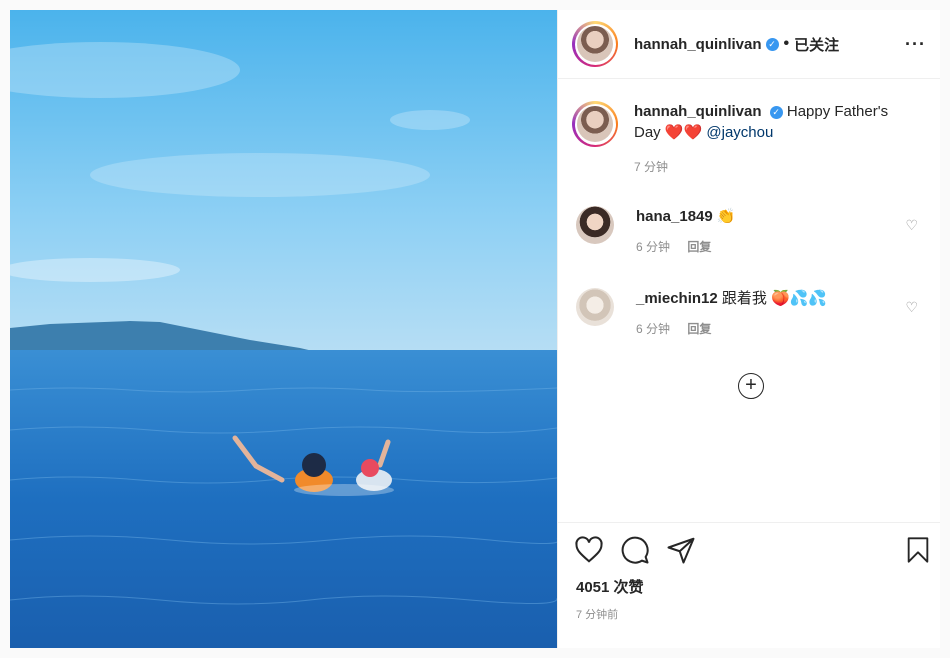 The image size is (950, 658). Describe the element at coordinates (816, 44) in the screenshot. I see `follow-status-button: 已关注` at that location.